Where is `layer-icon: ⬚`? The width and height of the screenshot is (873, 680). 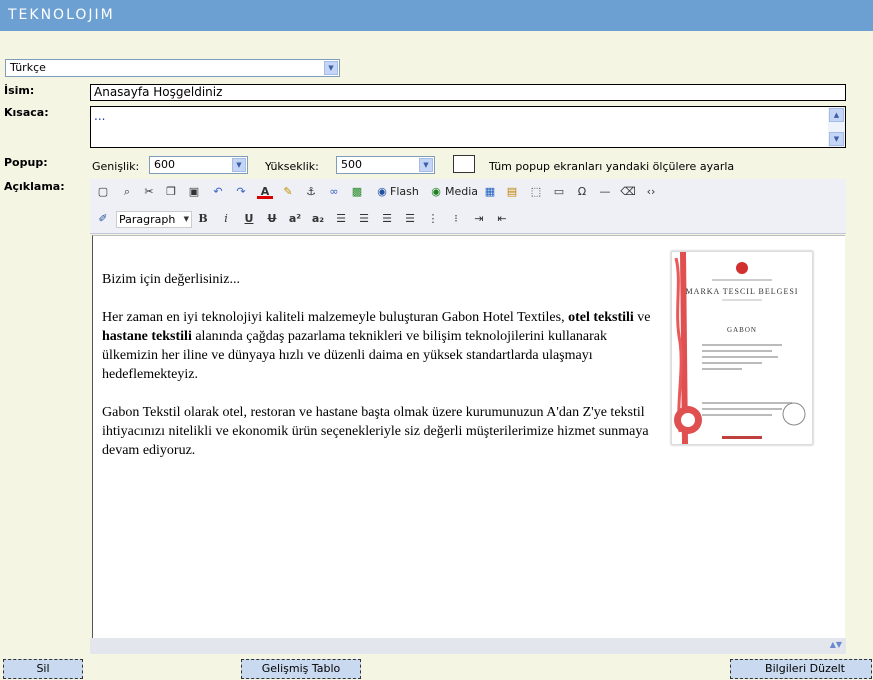 layer-icon: ⬚ is located at coordinates (536, 192).